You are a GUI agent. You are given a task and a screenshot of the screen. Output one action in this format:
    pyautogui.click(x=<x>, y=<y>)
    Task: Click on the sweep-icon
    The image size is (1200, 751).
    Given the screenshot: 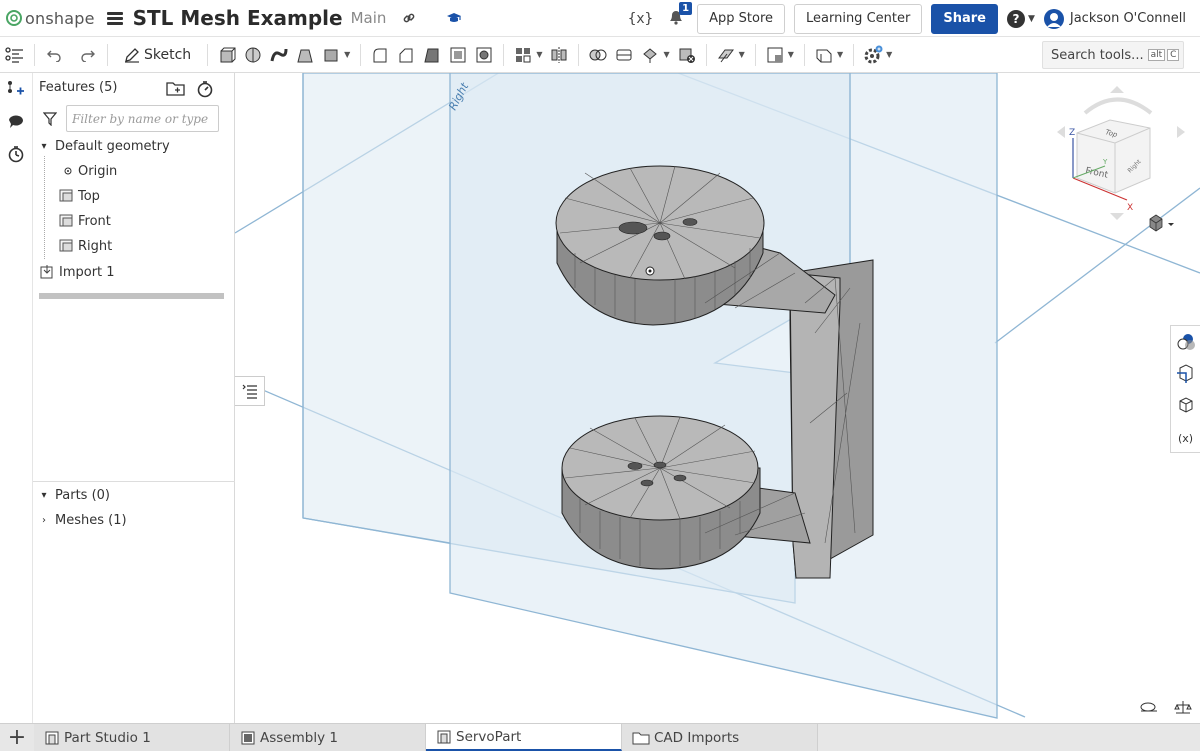 What is the action you would take?
    pyautogui.click(x=279, y=55)
    